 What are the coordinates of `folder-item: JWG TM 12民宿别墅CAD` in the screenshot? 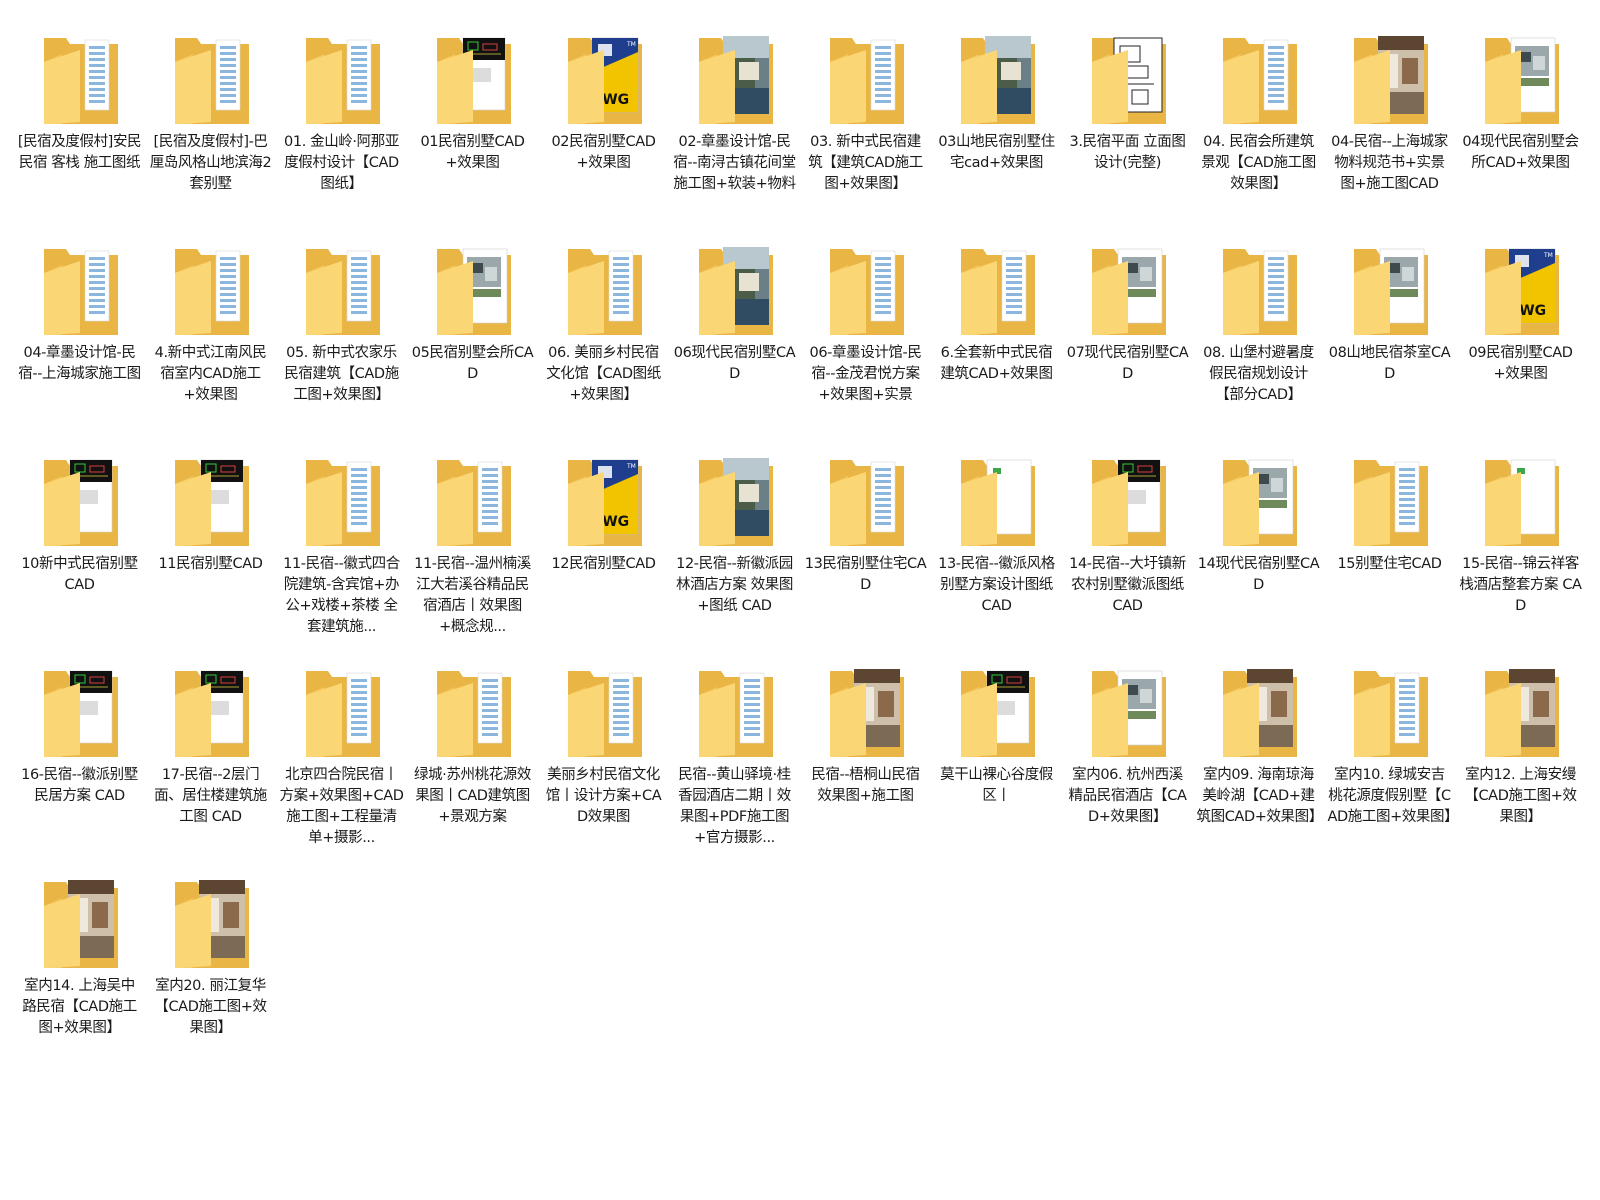 It's located at (603, 549).